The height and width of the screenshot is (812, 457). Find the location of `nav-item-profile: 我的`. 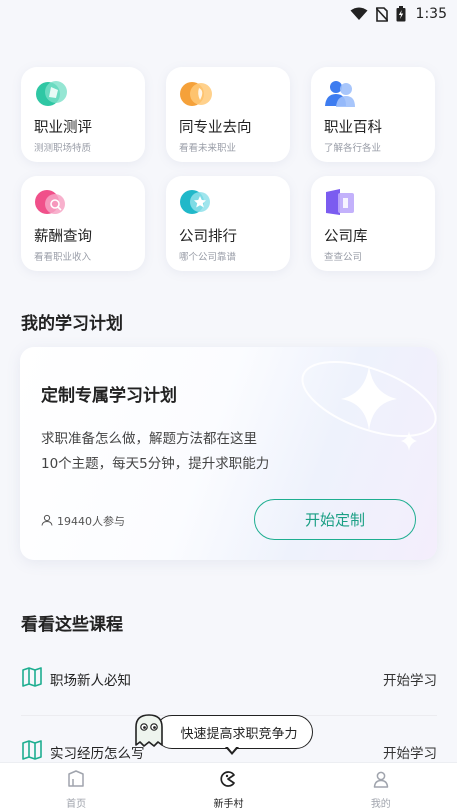

nav-item-profile: 我的 is located at coordinates (381, 787).